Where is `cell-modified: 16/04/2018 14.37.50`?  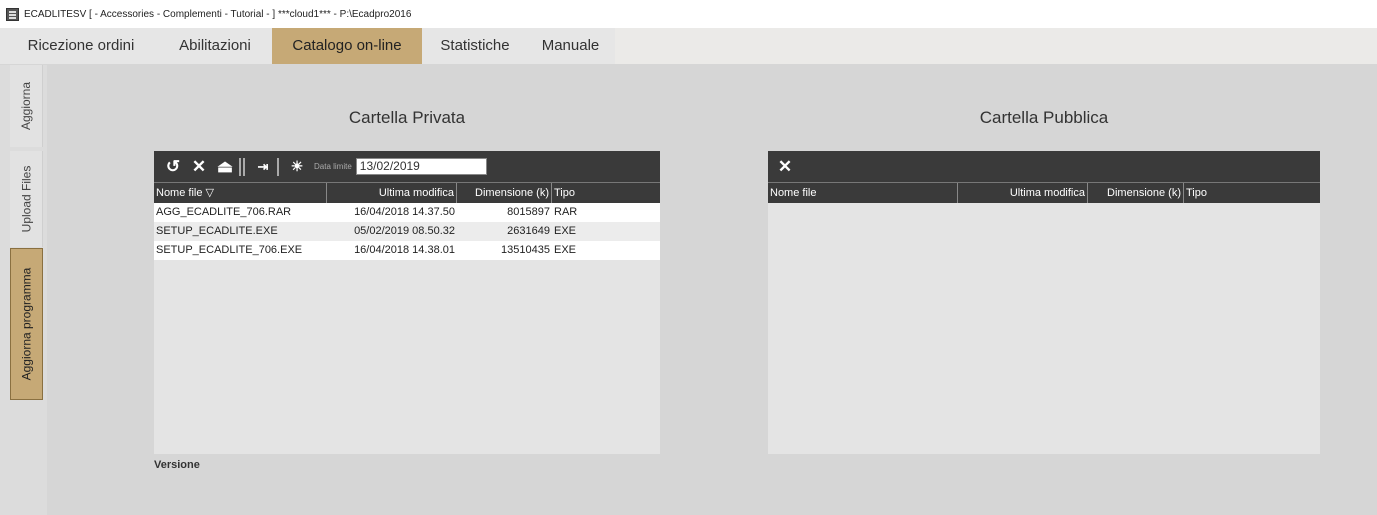
cell-modified: 16/04/2018 14.37.50 is located at coordinates (404, 212).